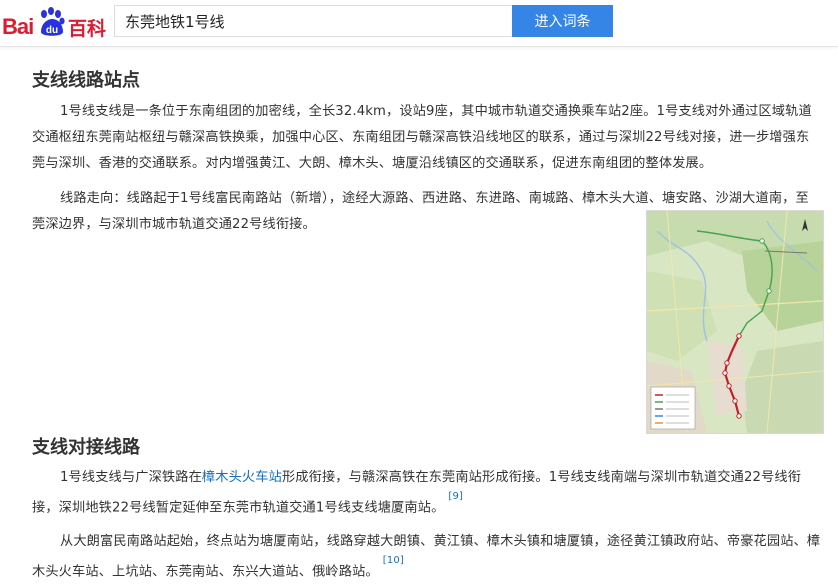  Describe the element at coordinates (393, 560) in the screenshot. I see `reference-10-link: [10]` at that location.